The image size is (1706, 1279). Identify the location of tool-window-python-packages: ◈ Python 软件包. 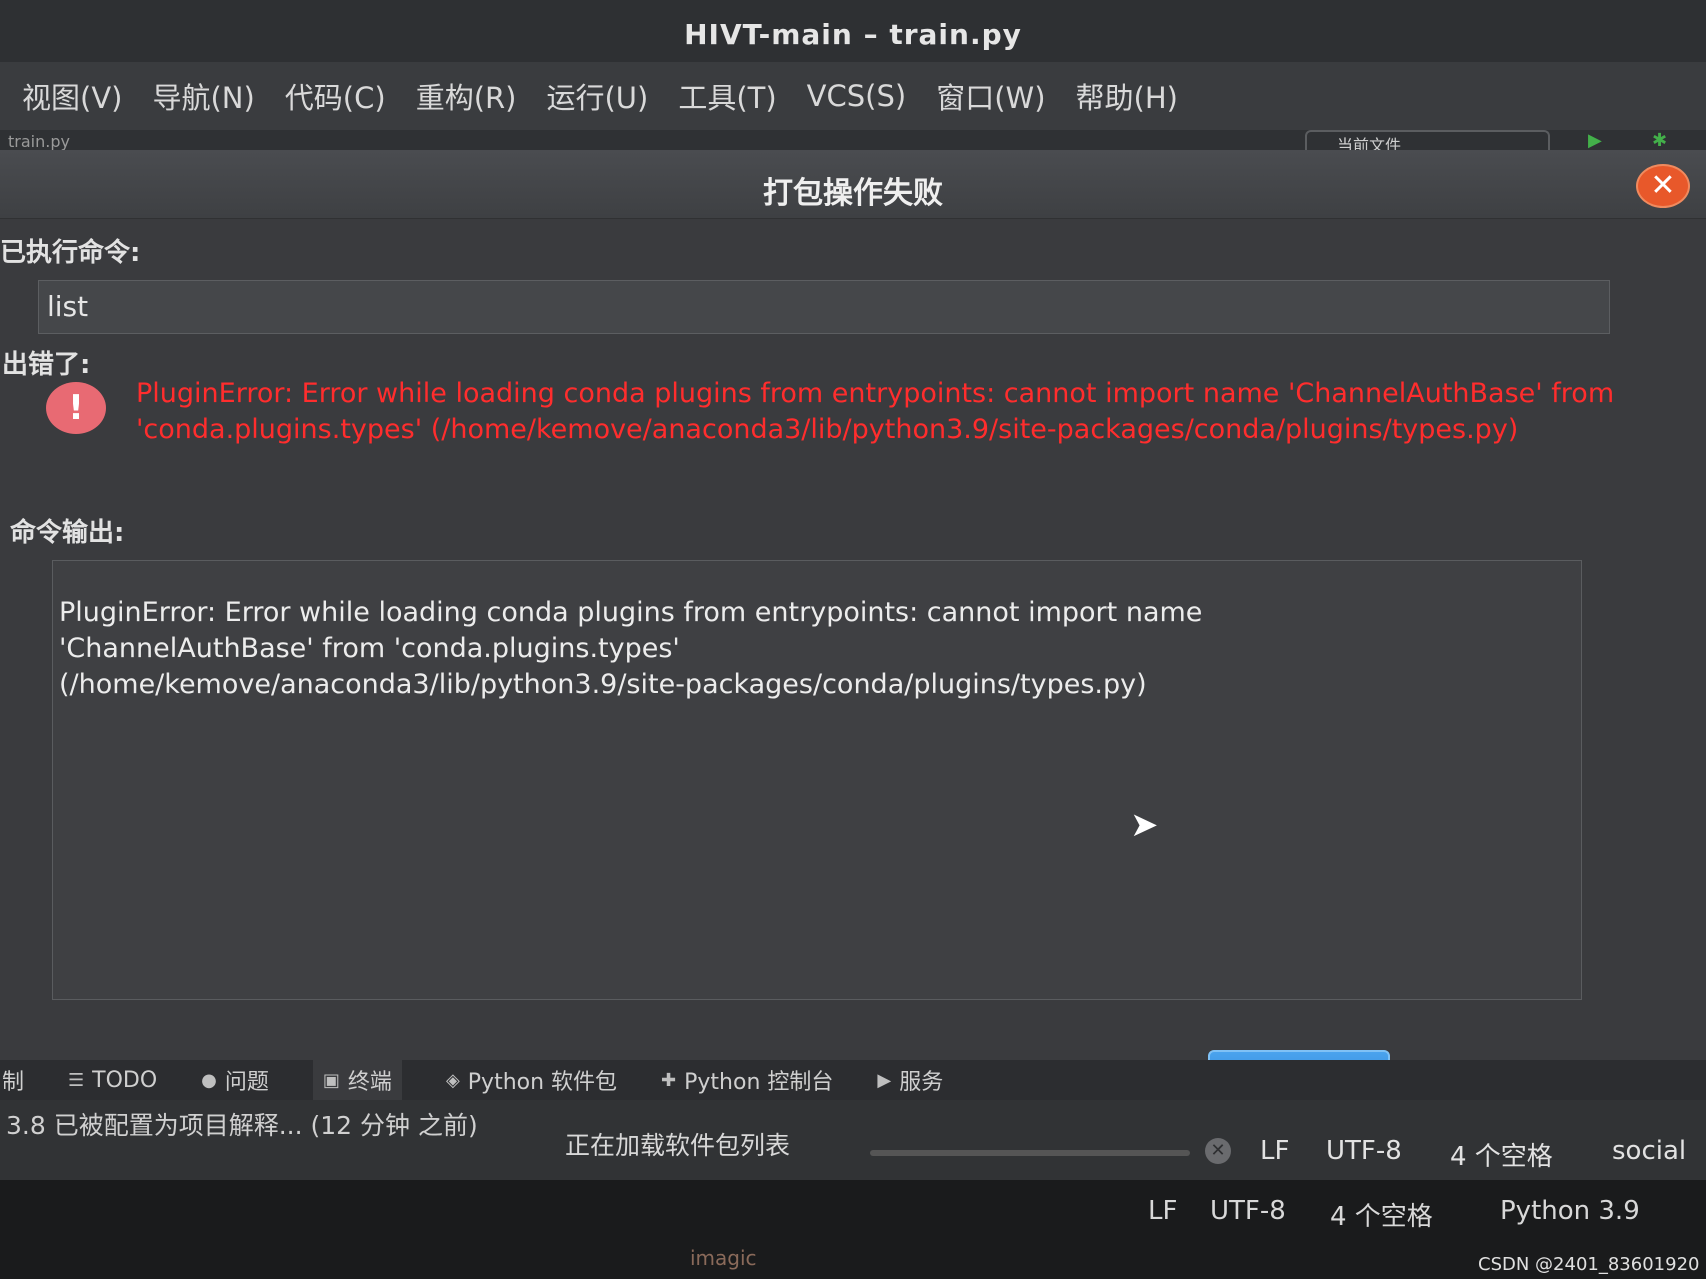
(531, 1080).